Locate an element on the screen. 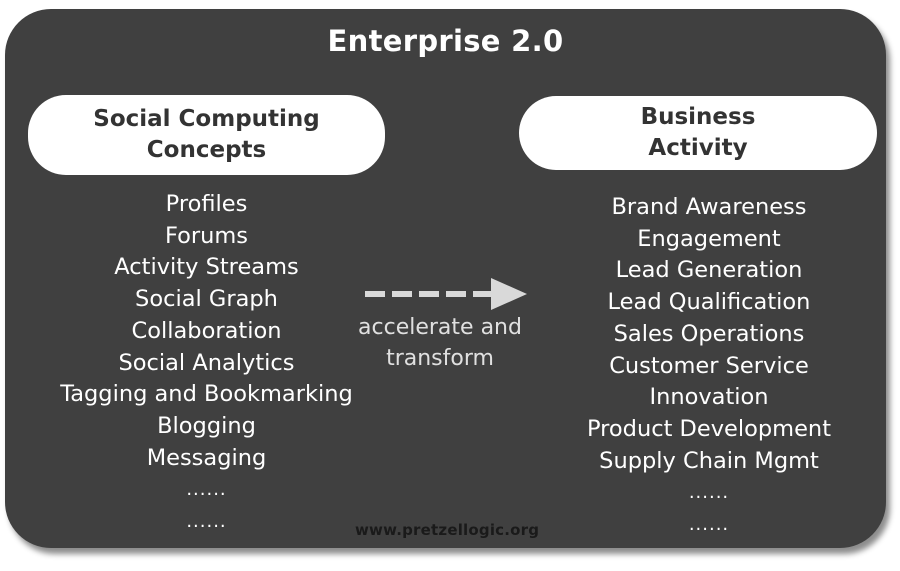 The width and height of the screenshot is (900, 571). concept-item: Messaging is located at coordinates (206, 457).